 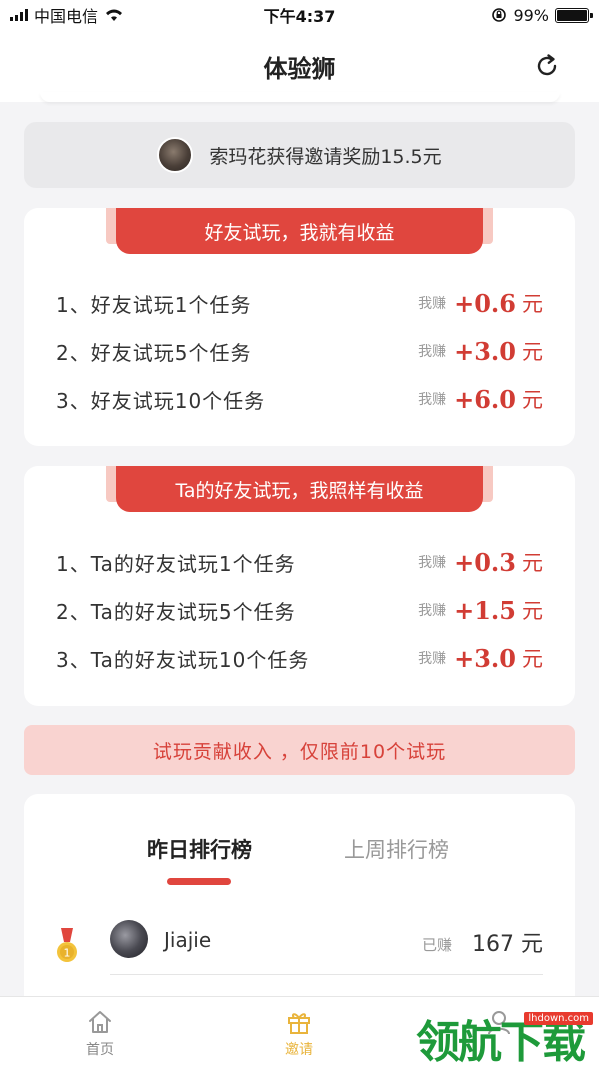 I want to click on reward-amount: +0.6, so click(x=485, y=303).